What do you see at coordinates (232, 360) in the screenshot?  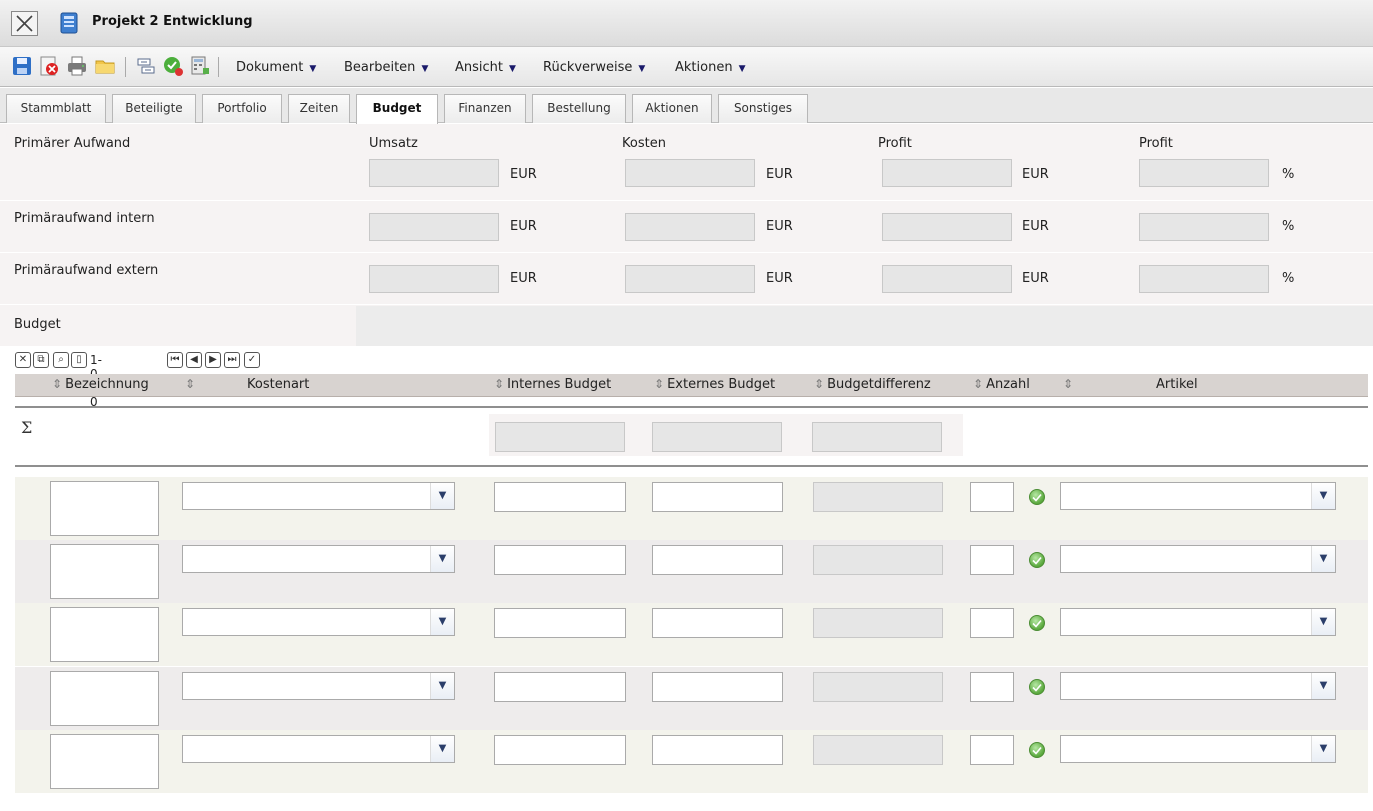 I see `last-page-icon: ⏭` at bounding box center [232, 360].